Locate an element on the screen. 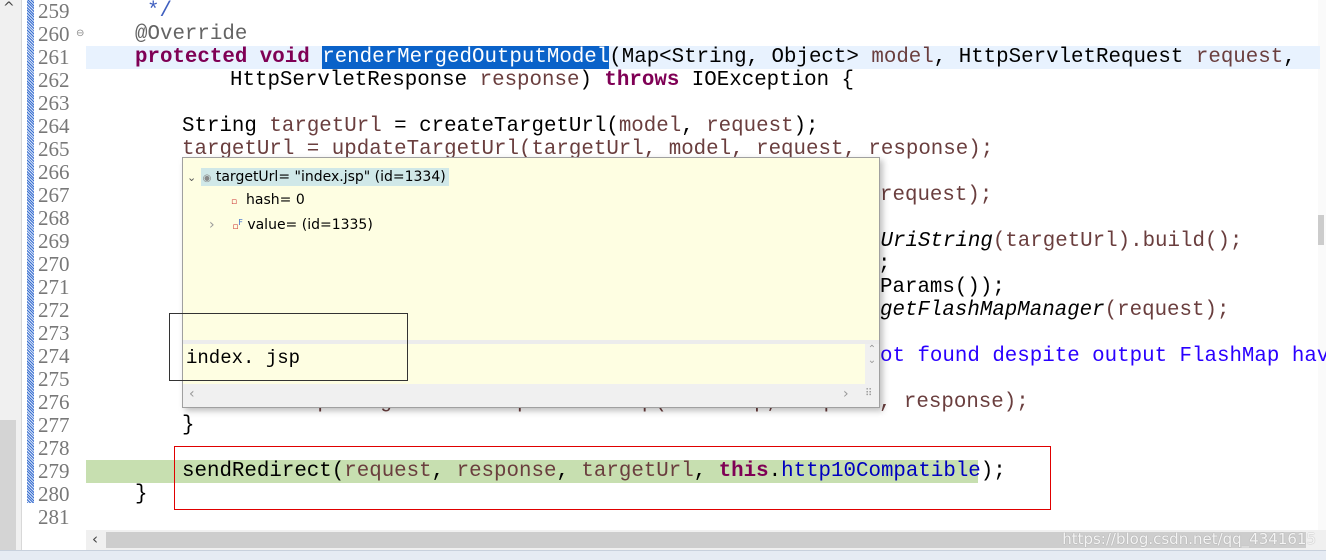  line-number: 276 is located at coordinates (58, 402).